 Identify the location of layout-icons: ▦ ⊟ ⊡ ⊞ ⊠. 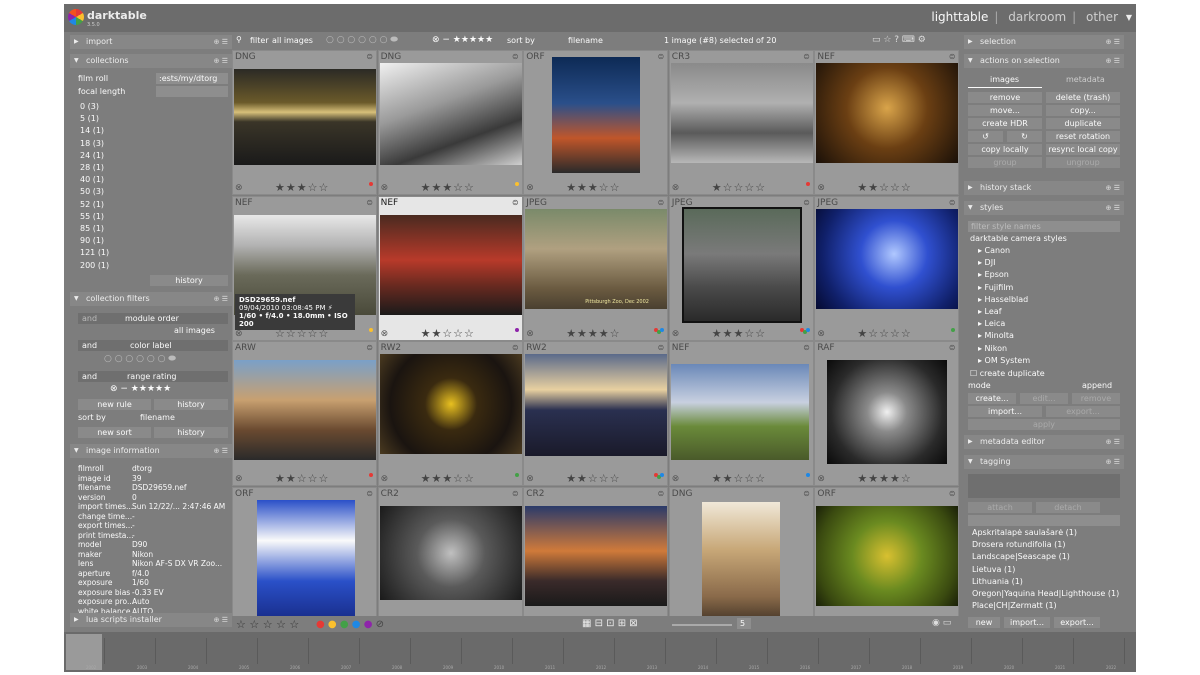
(610, 623).